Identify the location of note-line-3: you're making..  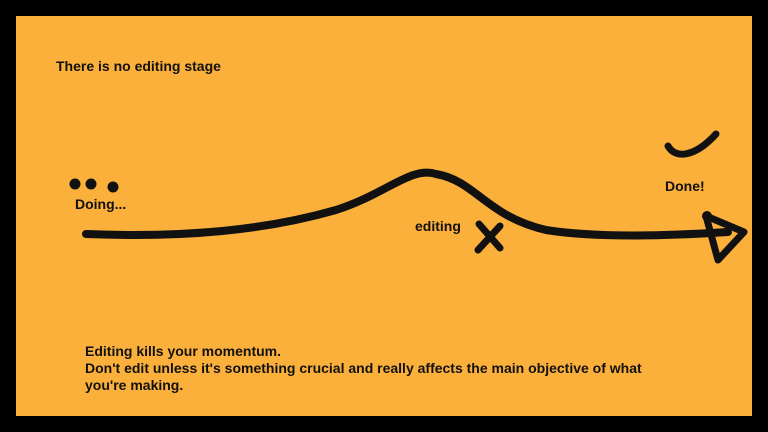
(134, 385).